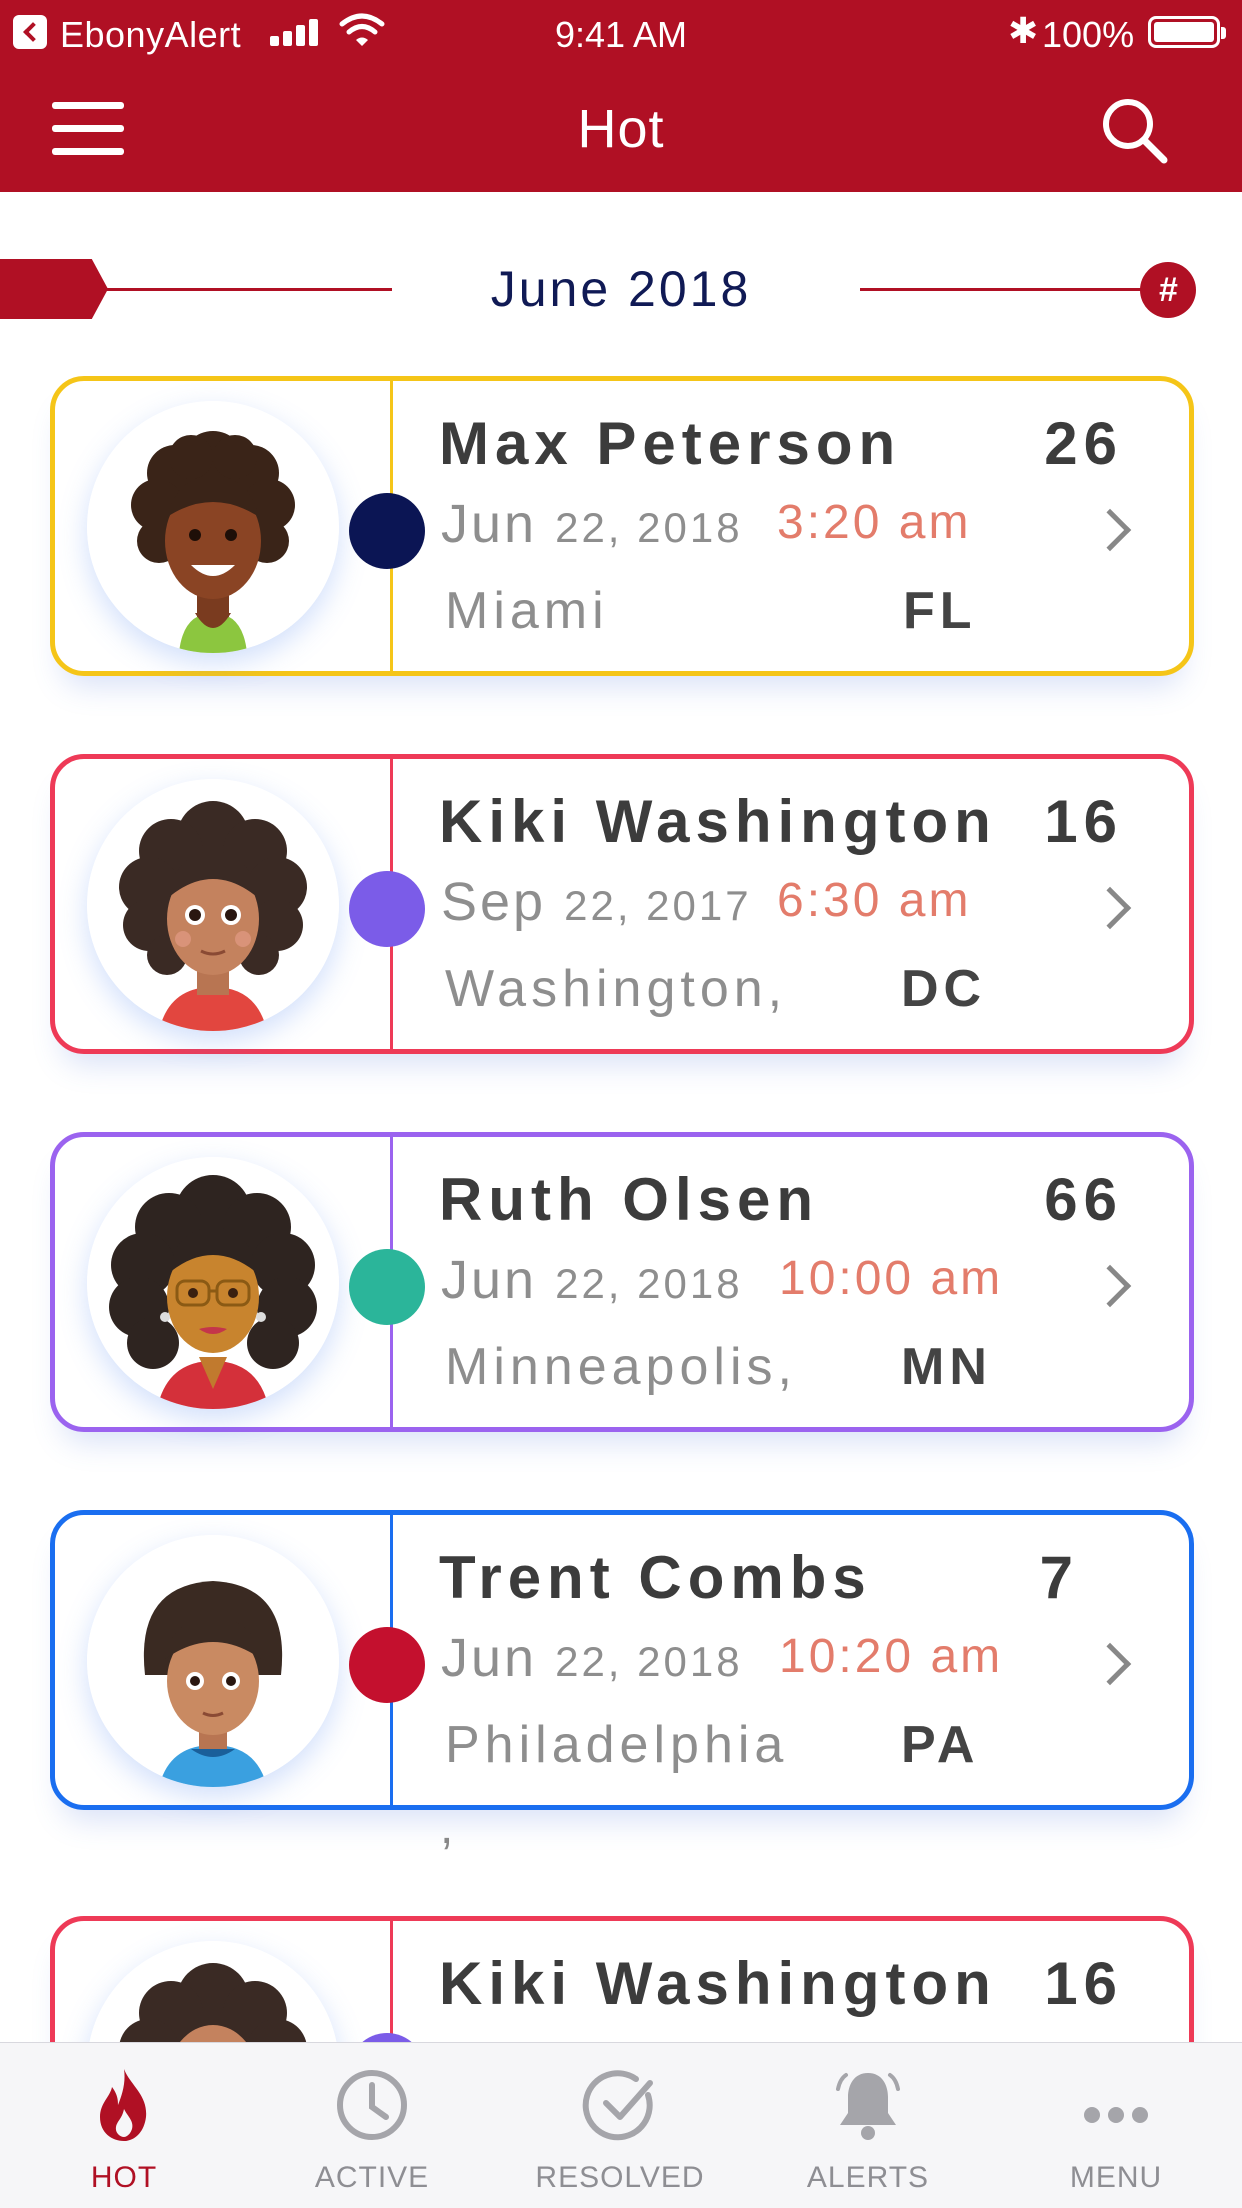 The image size is (1242, 2208). Describe the element at coordinates (1059, 1577) in the screenshot. I see `person-age: 7` at that location.